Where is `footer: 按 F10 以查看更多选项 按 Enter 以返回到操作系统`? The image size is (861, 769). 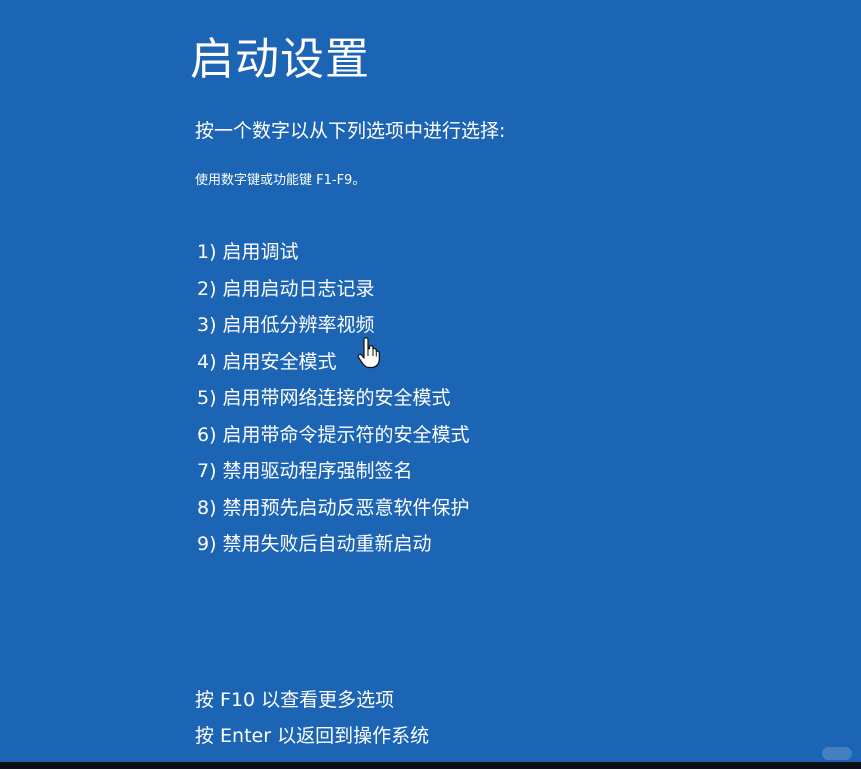
footer: 按 F10 以查看更多选项 按 Enter 以返回到操作系统 is located at coordinates (312, 718).